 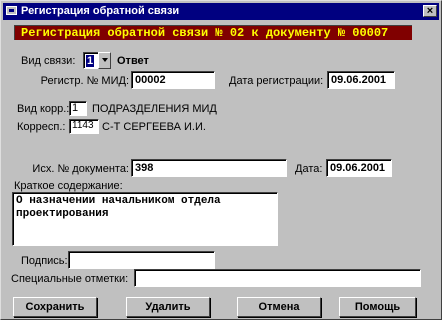 What do you see at coordinates (43, 109) in the screenshot?
I see `corr-type-label: Вид корр.:` at bounding box center [43, 109].